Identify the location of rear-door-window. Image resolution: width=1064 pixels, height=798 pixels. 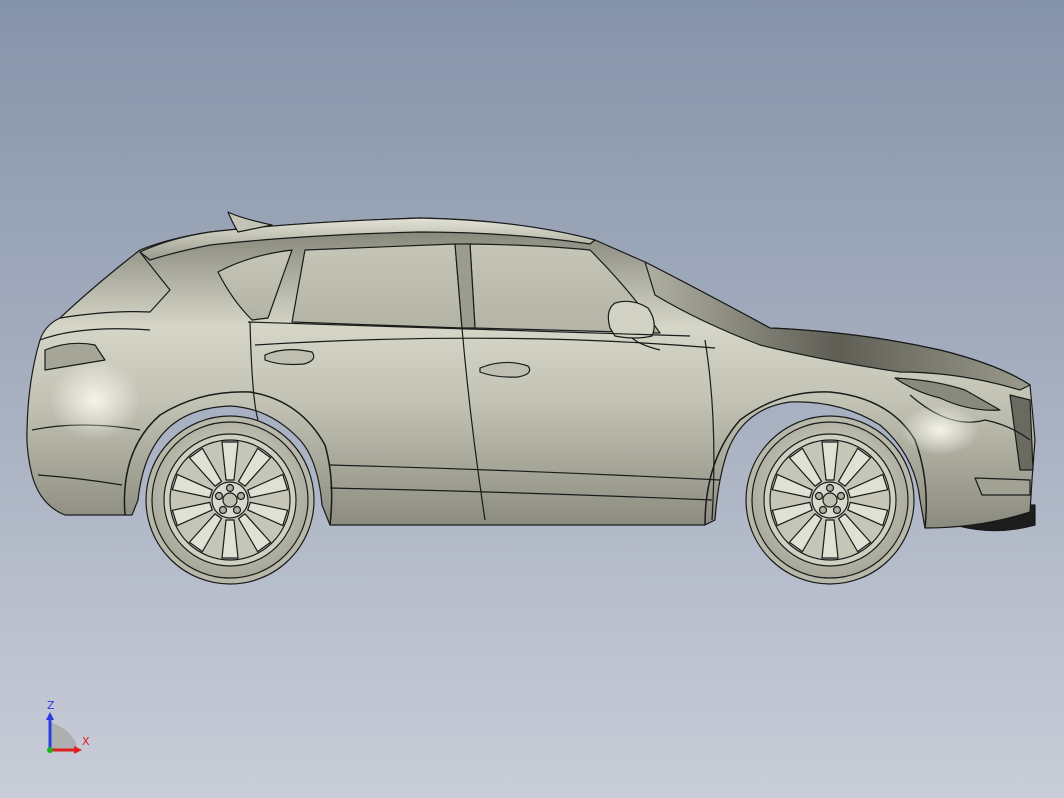
(377, 286).